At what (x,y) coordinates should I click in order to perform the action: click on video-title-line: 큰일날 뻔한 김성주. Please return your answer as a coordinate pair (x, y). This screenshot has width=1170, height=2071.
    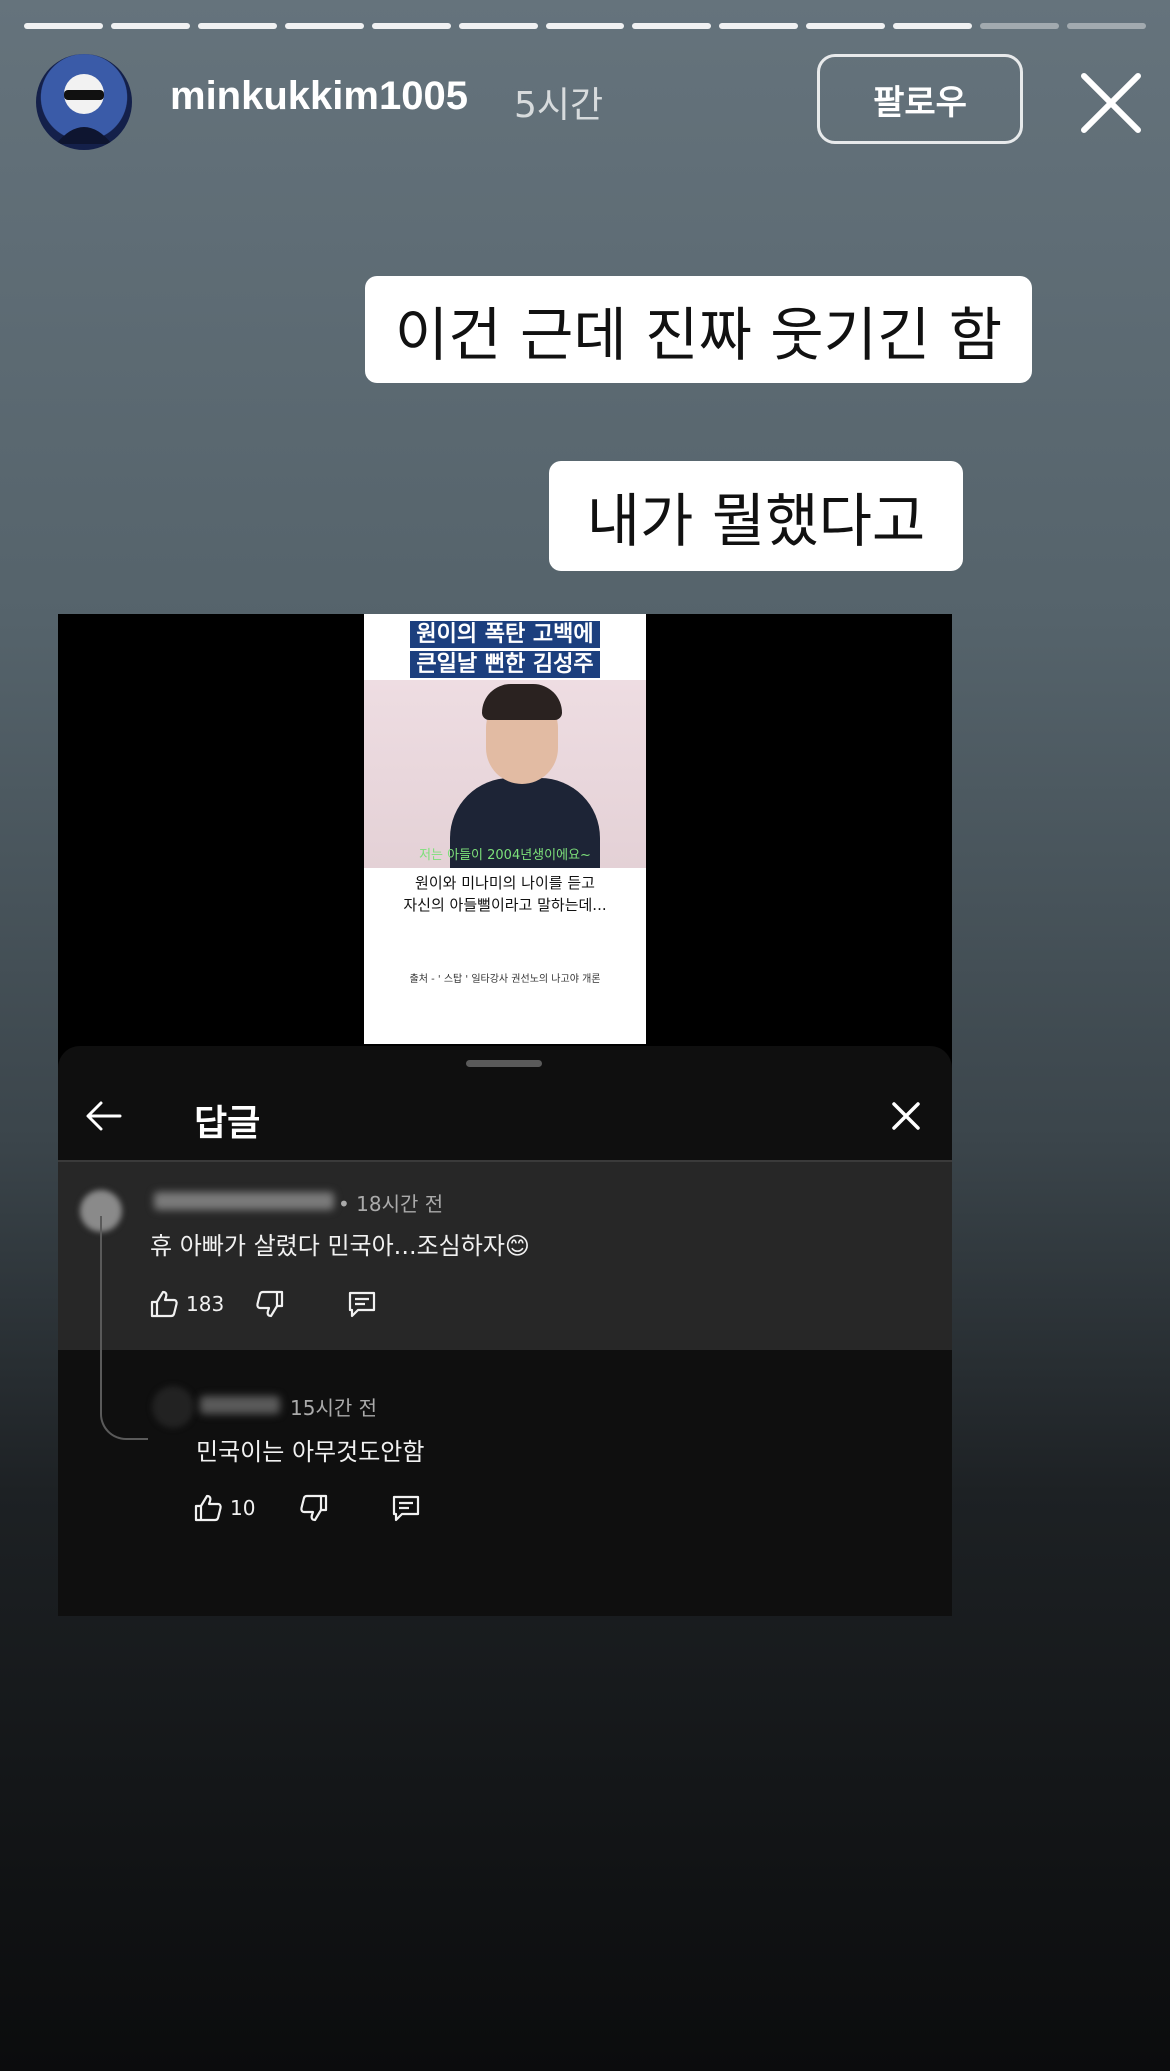
    Looking at the image, I should click on (505, 664).